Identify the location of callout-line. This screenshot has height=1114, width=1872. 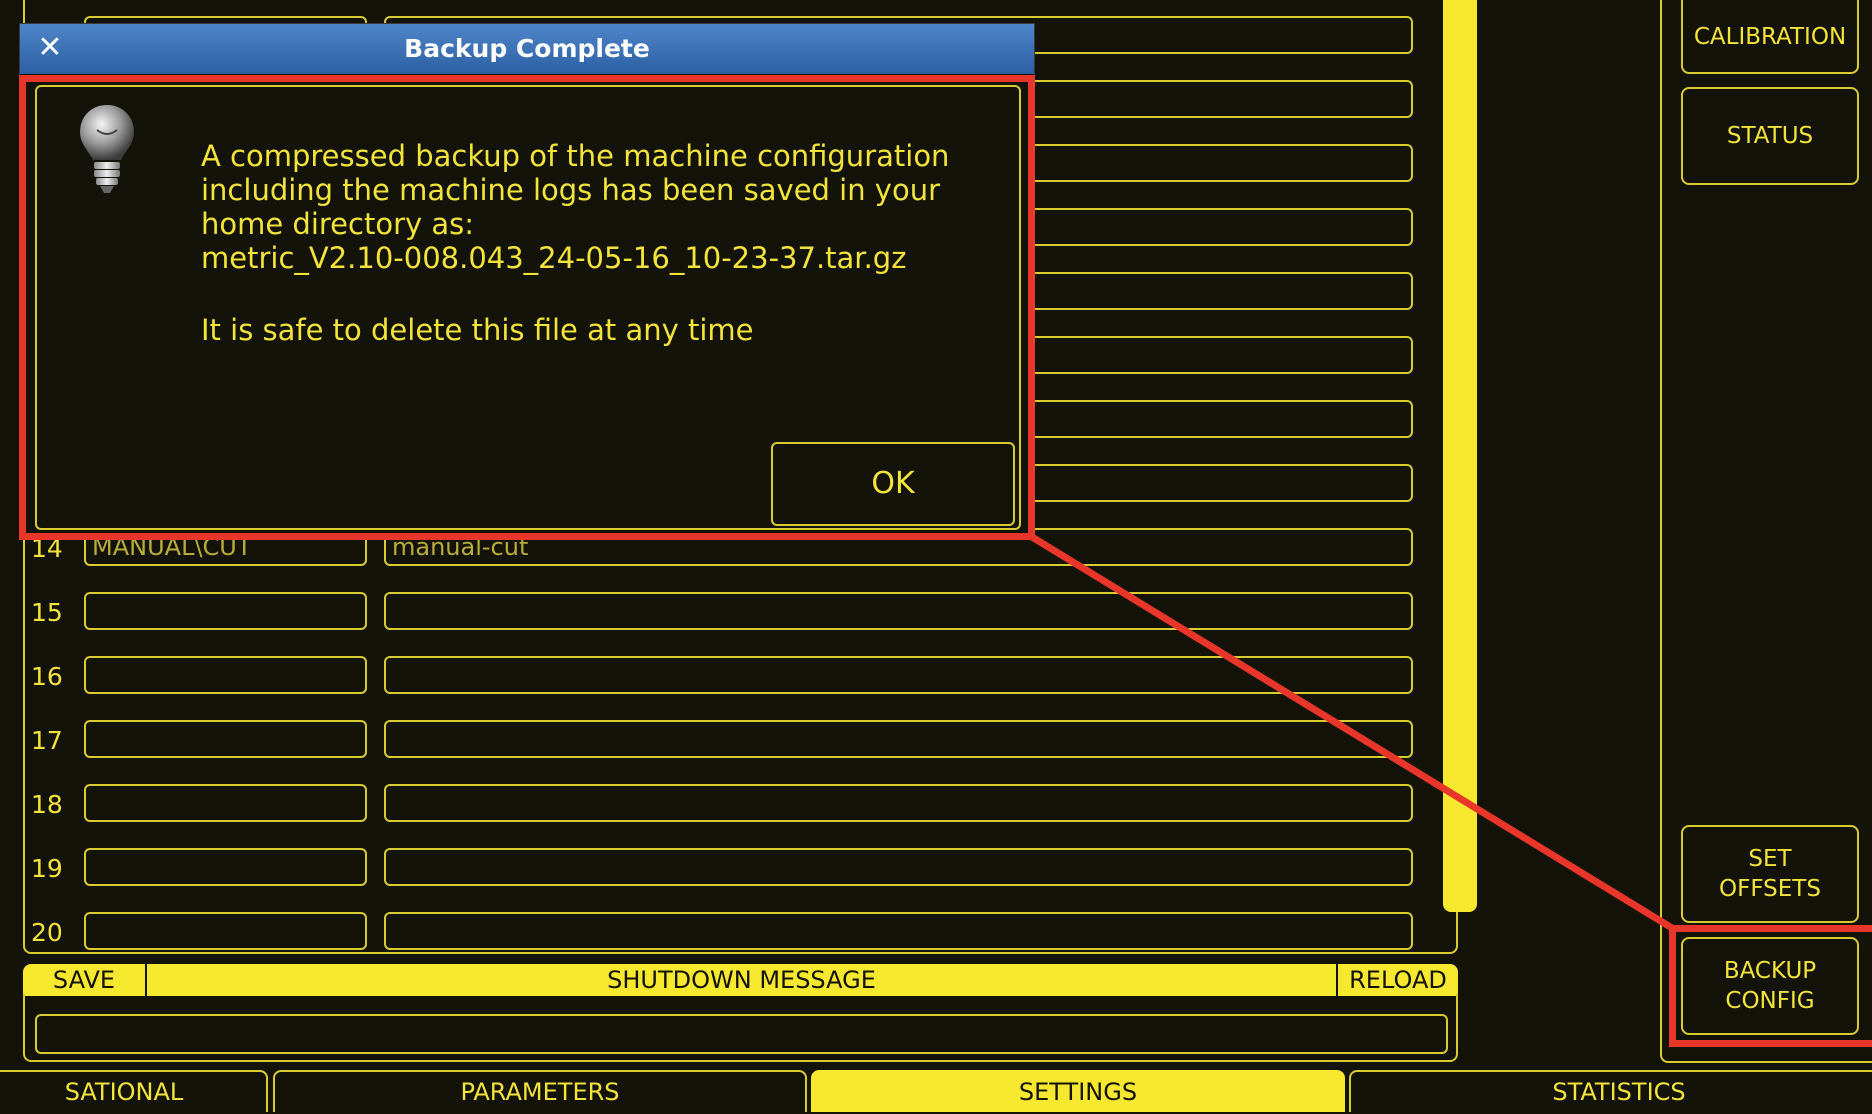
(1352, 732).